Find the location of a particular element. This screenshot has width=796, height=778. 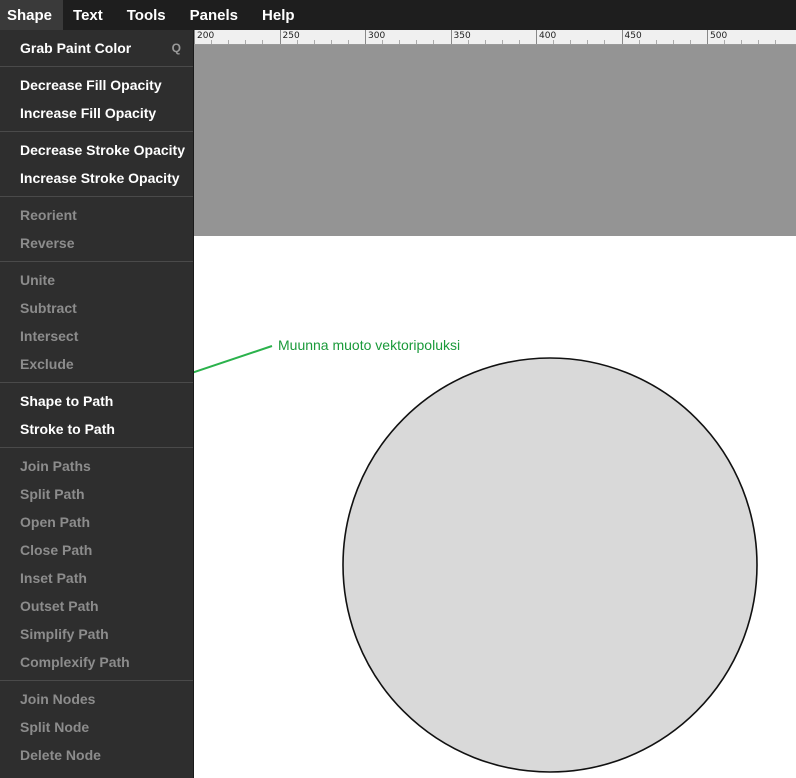

annotation-label: Muunna muoto vektoripoluksi is located at coordinates (369, 345).